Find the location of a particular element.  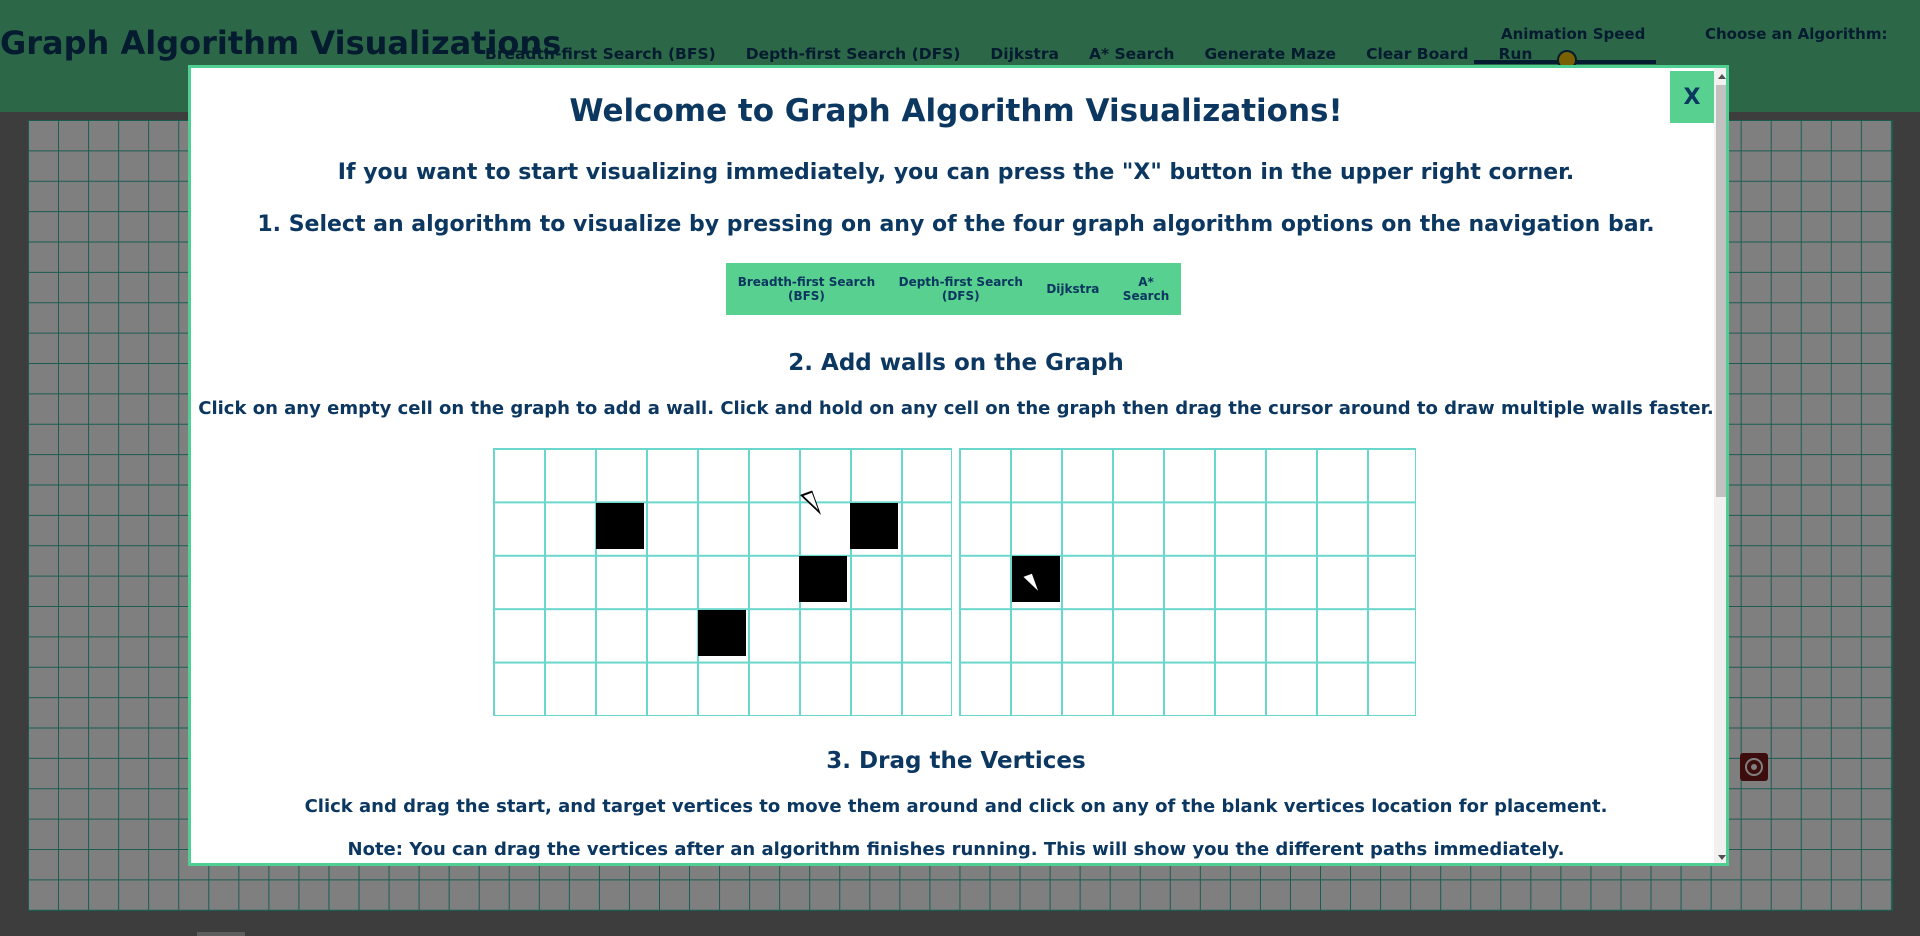

scroll-down-arrow-icon is located at coordinates (1722, 857).